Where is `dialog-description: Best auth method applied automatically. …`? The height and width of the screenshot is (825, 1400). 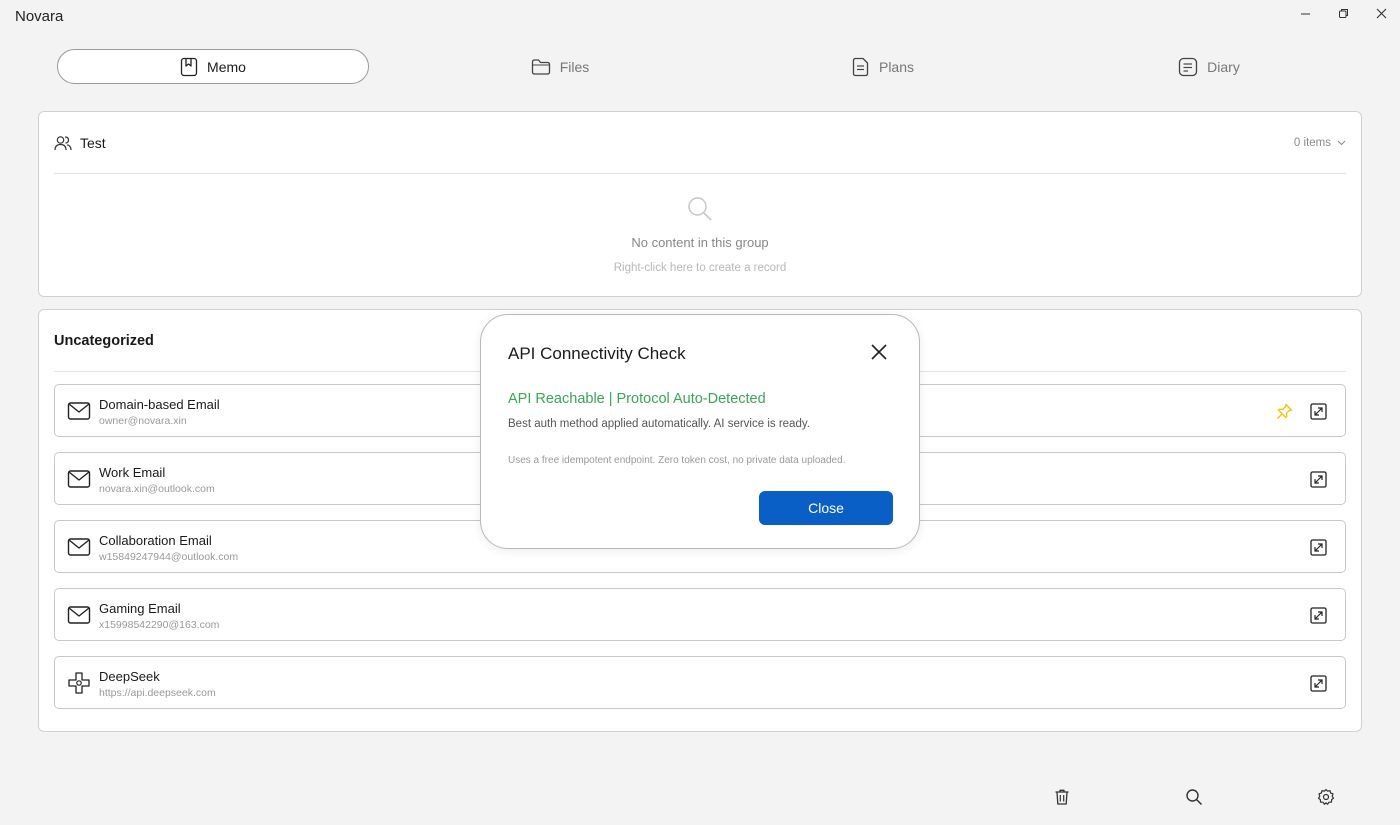
dialog-description: Best auth method applied automatically. … is located at coordinates (659, 424).